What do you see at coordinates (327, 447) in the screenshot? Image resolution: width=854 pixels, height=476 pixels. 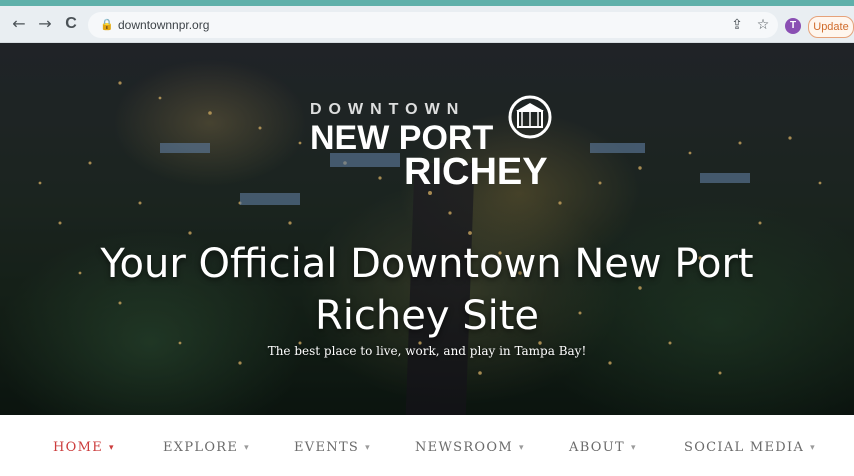 I see `nav-label: EVENTS` at bounding box center [327, 447].